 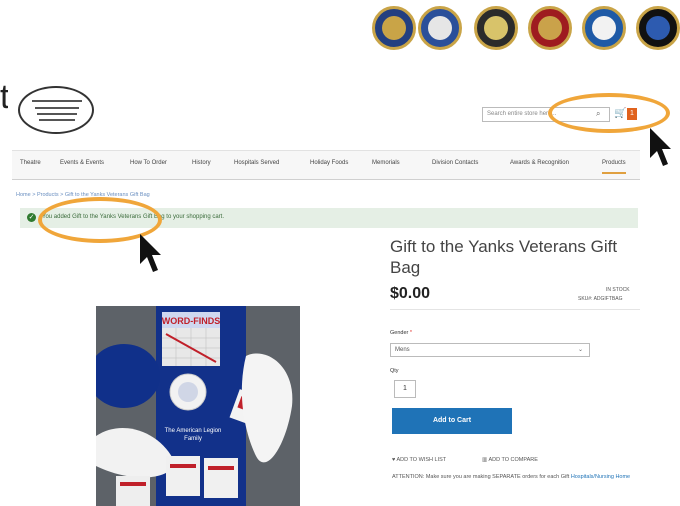 What do you see at coordinates (490, 350) in the screenshot?
I see `gender-select: Mens` at bounding box center [490, 350].